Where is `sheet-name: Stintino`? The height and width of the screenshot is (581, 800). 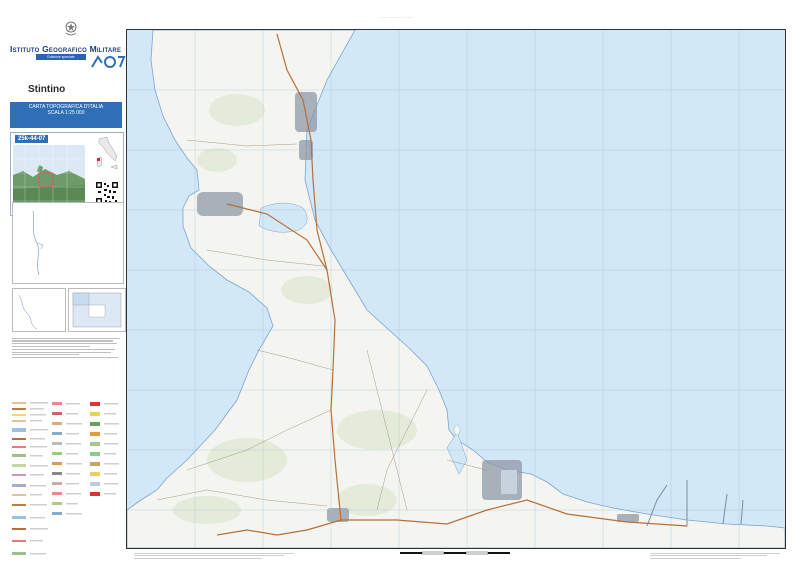
sheet-name: Stintino is located at coordinates (47, 89).